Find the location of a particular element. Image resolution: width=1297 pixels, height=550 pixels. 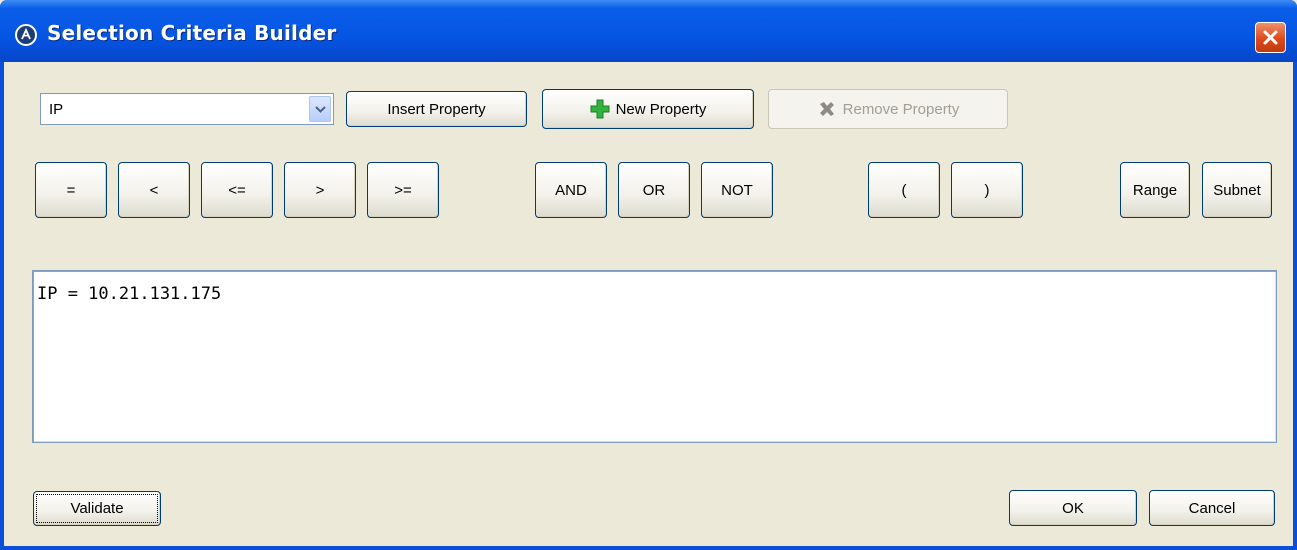

less-than-label: < is located at coordinates (154, 190).